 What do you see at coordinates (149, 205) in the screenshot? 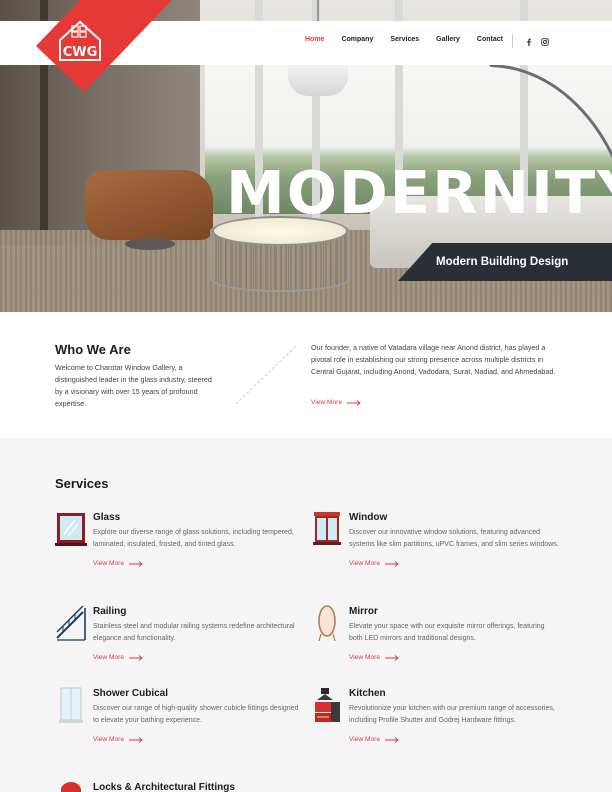
I see `hero-chair` at bounding box center [149, 205].